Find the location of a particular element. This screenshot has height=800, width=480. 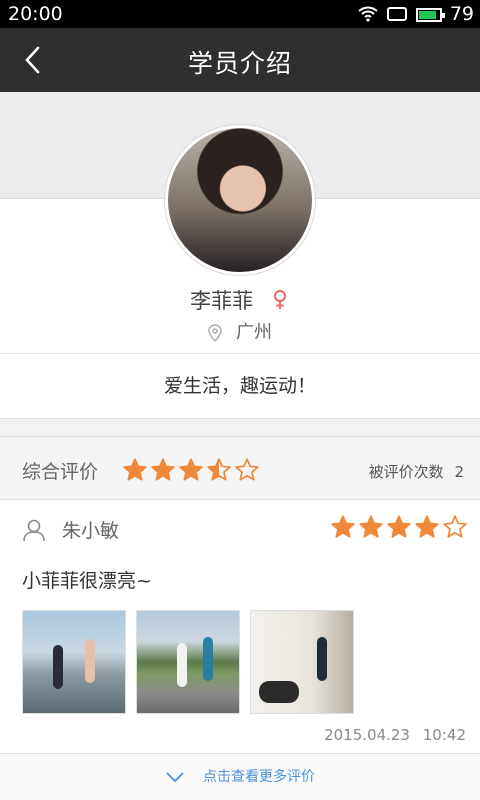

overall-rating-stars is located at coordinates (191, 470).